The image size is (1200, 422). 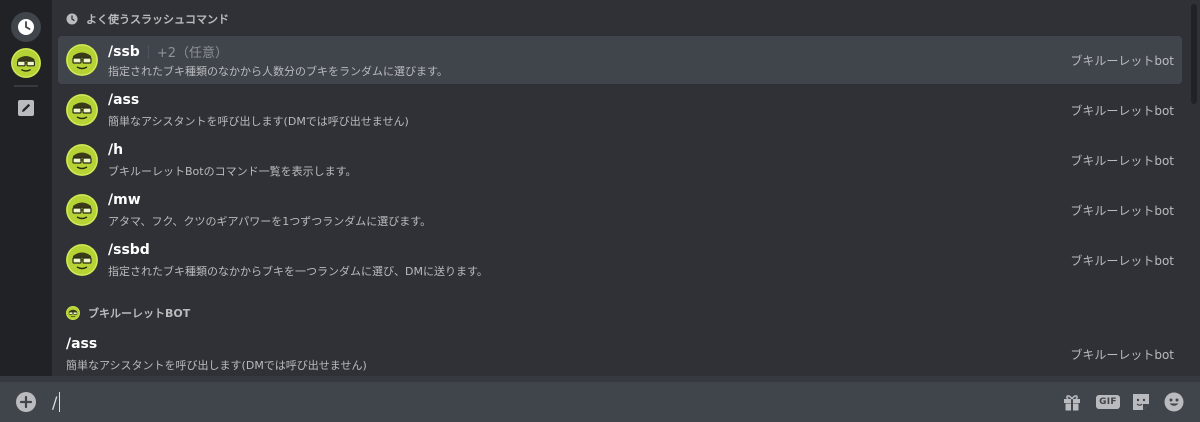 I want to click on frequent-category-button, so click(x=26, y=27).